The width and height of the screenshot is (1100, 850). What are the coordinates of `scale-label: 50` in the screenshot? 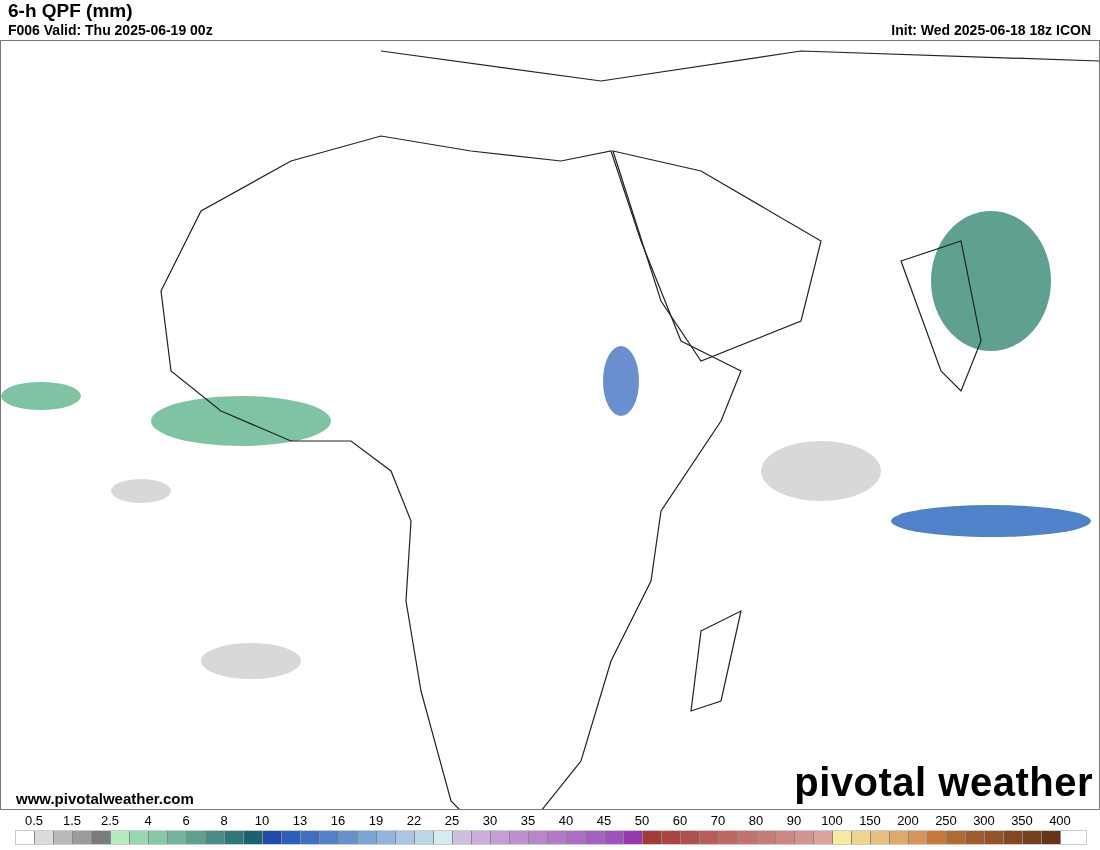 It's located at (642, 820).